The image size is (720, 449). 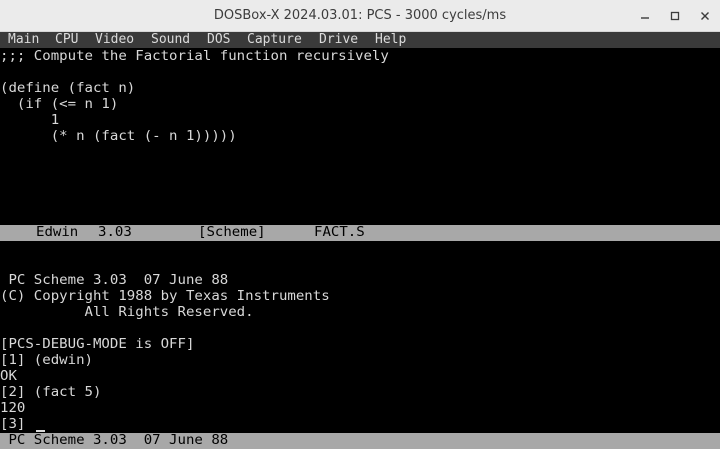 I want to click on close-button, so click(x=705, y=16).